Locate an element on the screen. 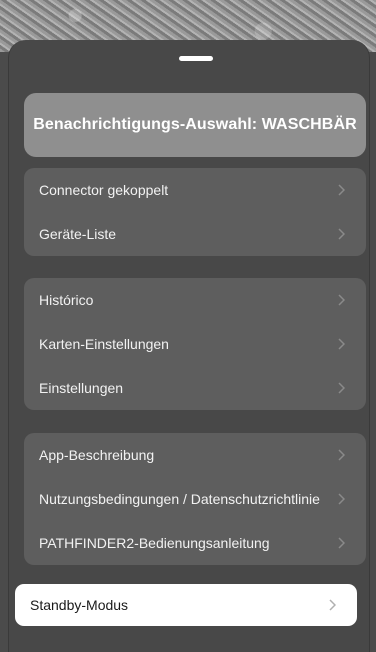 The width and height of the screenshot is (376, 652). menu-item-history: Histórico is located at coordinates (195, 300).